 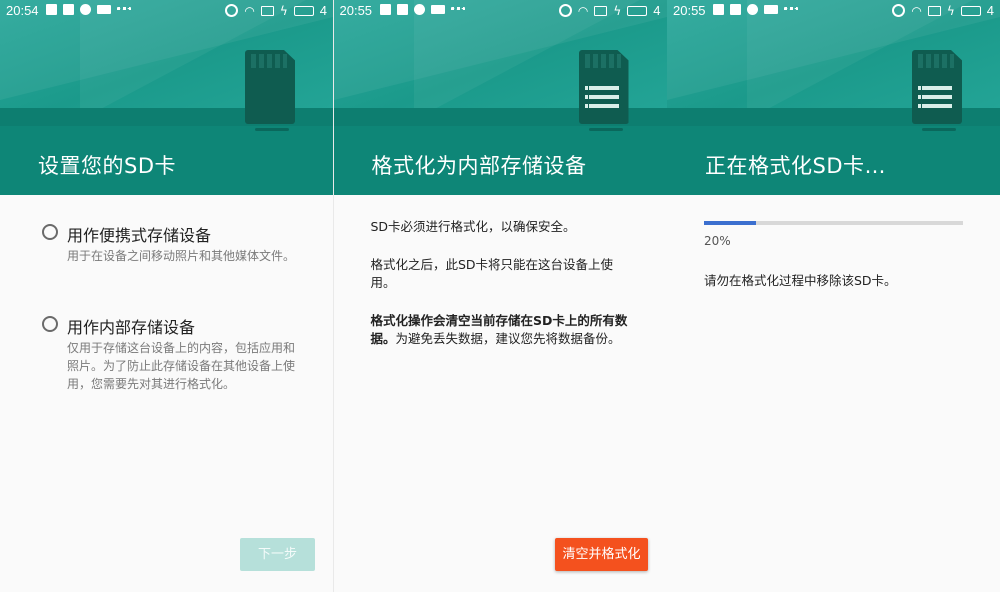 What do you see at coordinates (22, 10) in the screenshot?
I see `status-time: 20:54` at bounding box center [22, 10].